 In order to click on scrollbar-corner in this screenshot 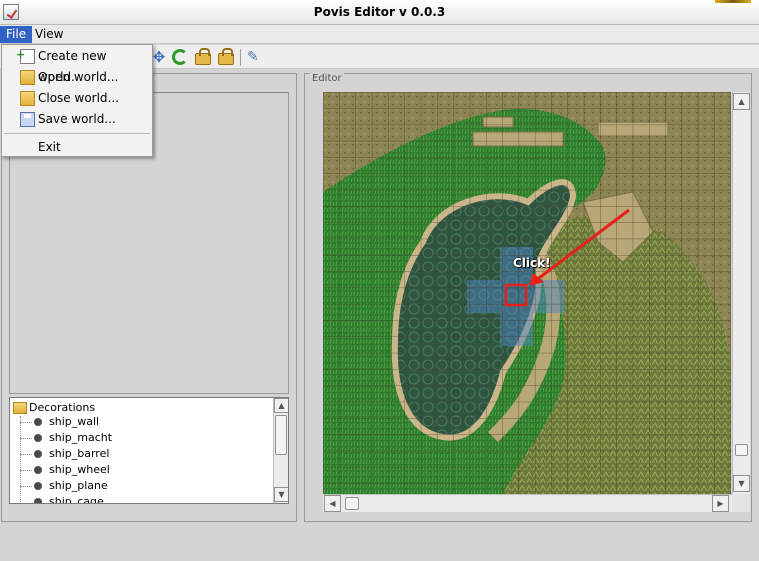, I will do `click(741, 503)`.